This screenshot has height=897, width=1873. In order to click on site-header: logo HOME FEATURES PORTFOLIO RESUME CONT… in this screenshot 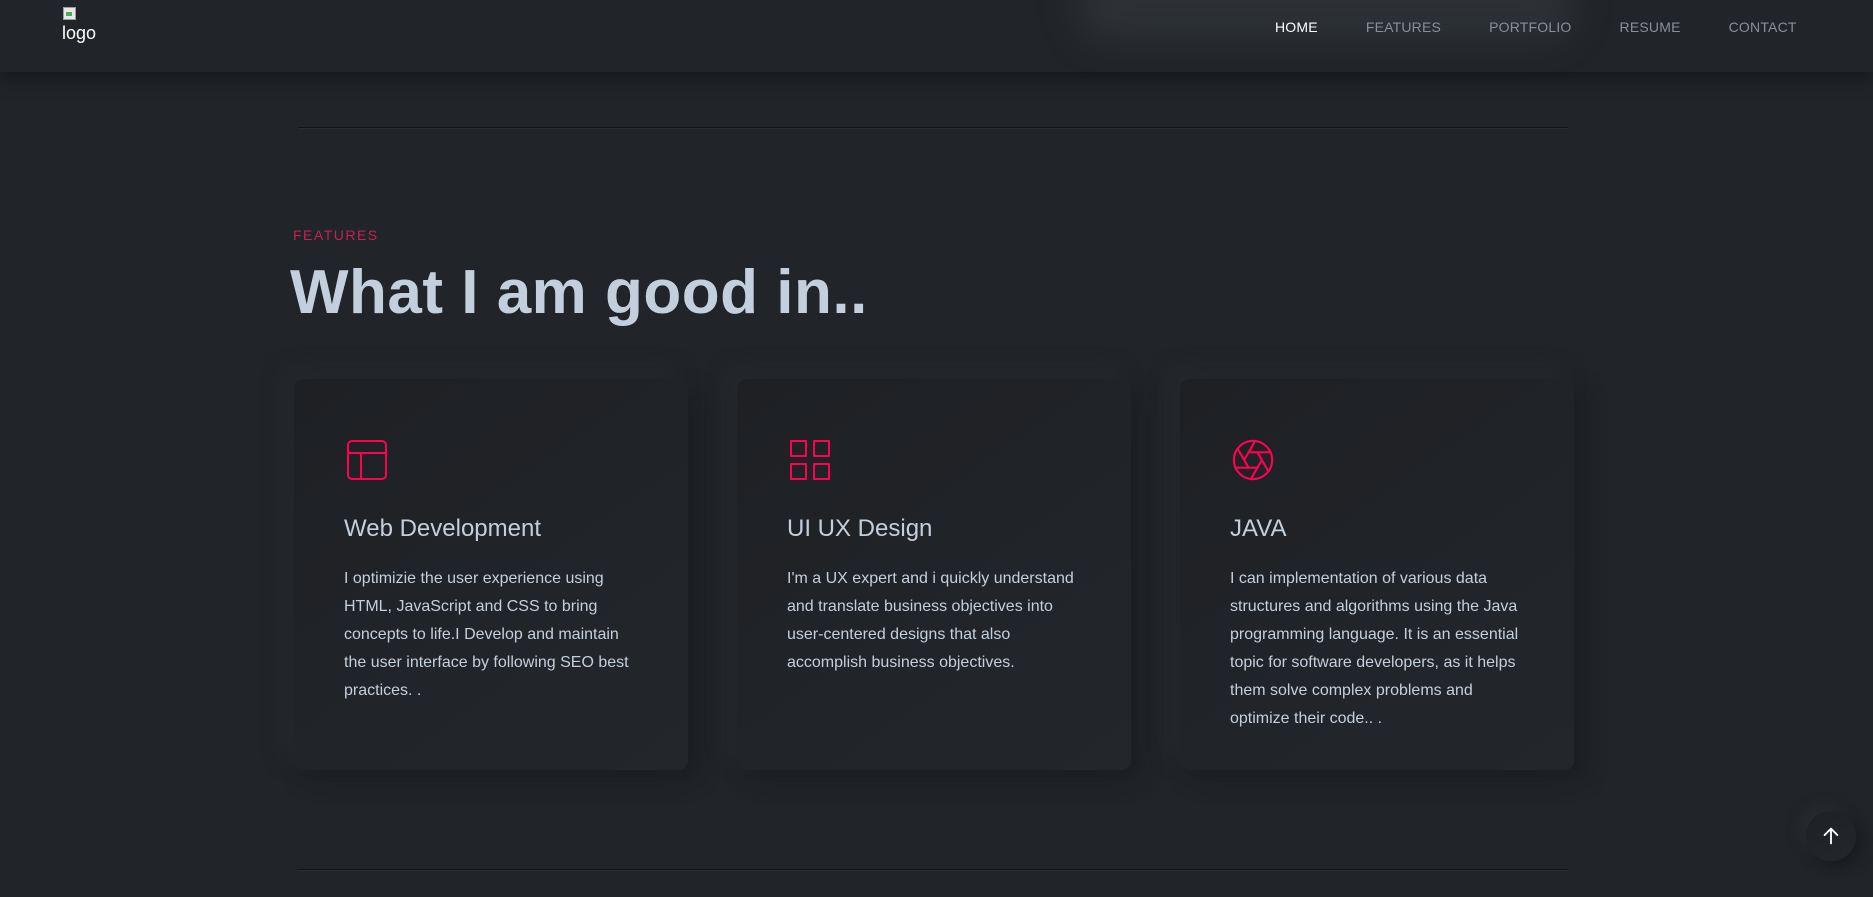, I will do `click(936, 36)`.